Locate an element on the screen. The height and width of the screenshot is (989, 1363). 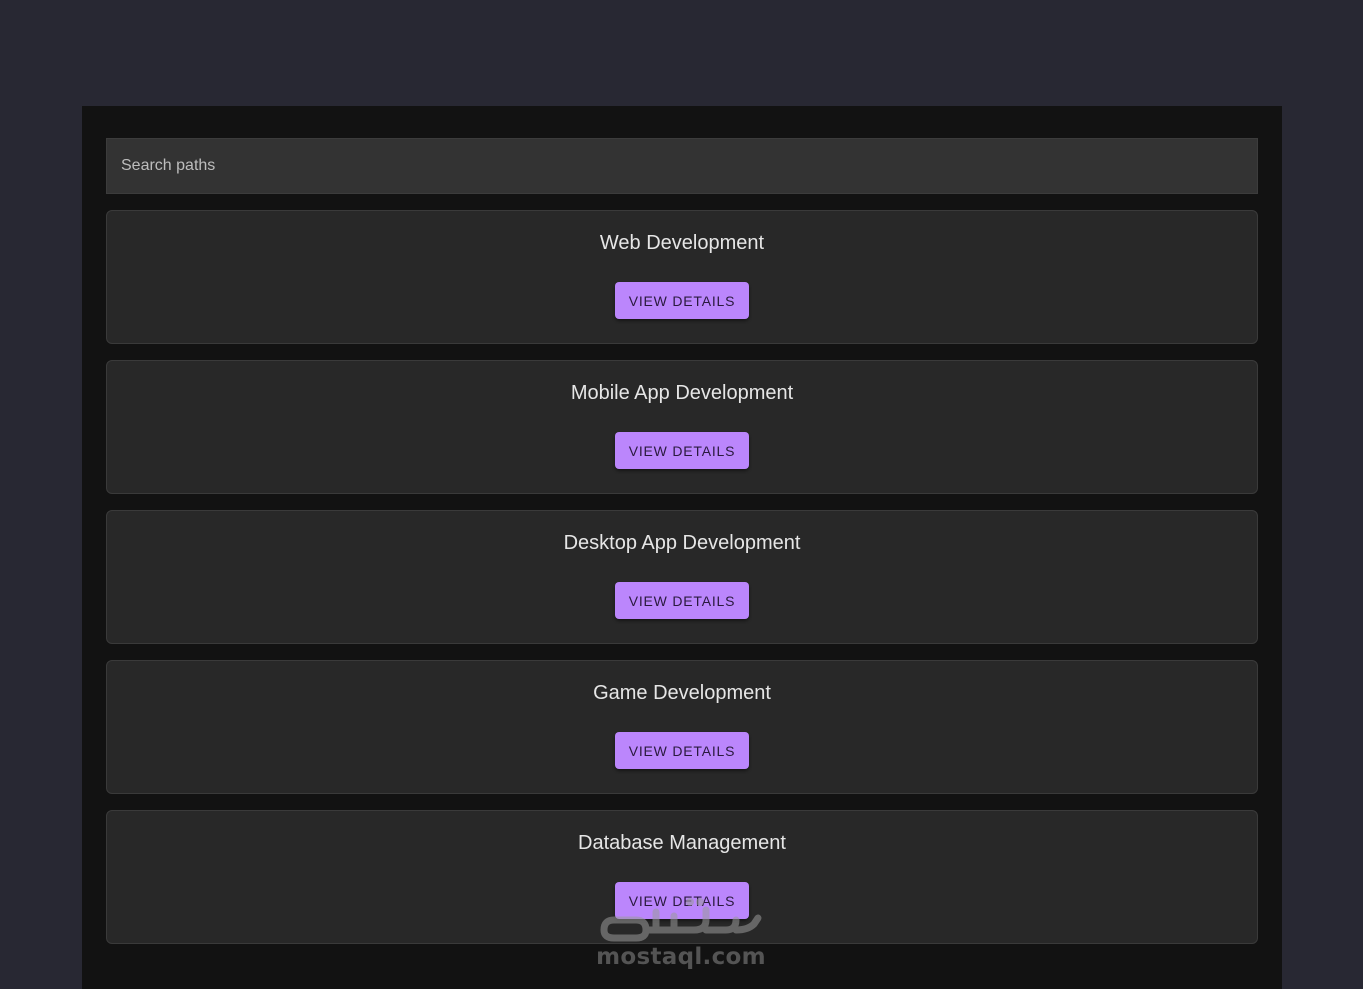
path-card-desktop-app-development: Desktop App Development VIEW DETAILS is located at coordinates (682, 577).